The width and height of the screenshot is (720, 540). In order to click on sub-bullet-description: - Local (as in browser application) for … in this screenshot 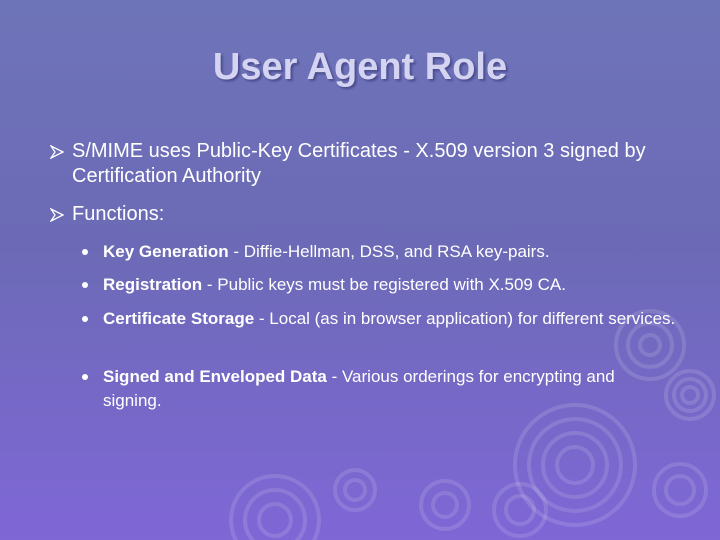, I will do `click(465, 318)`.